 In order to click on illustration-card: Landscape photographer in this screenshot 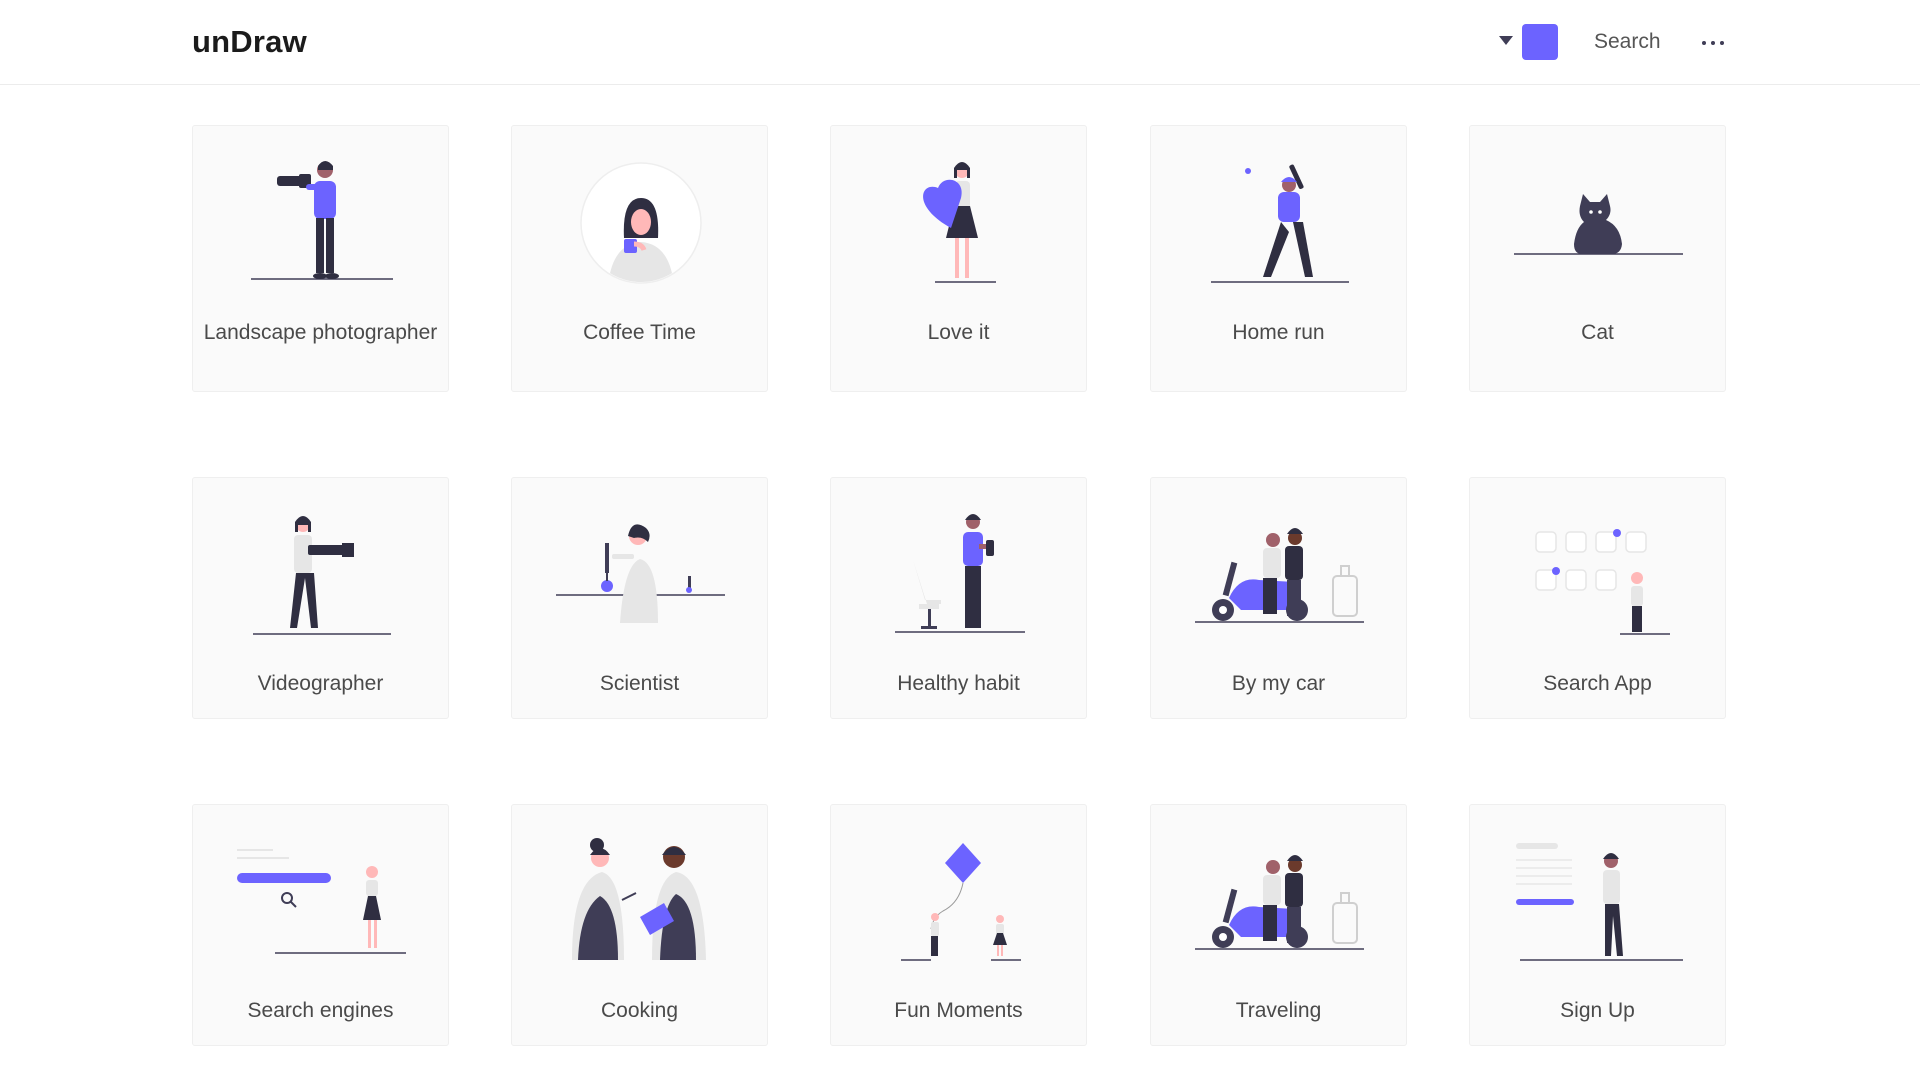, I will do `click(320, 258)`.